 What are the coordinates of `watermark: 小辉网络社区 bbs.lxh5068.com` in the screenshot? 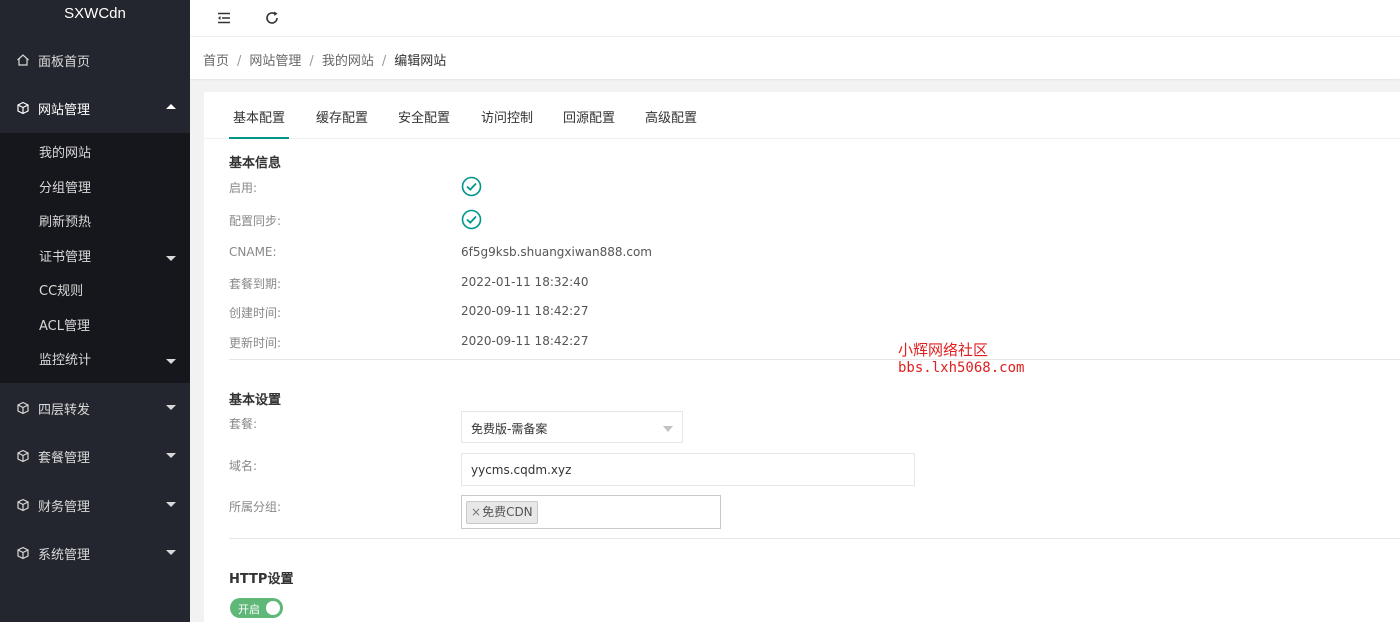 It's located at (961, 359).